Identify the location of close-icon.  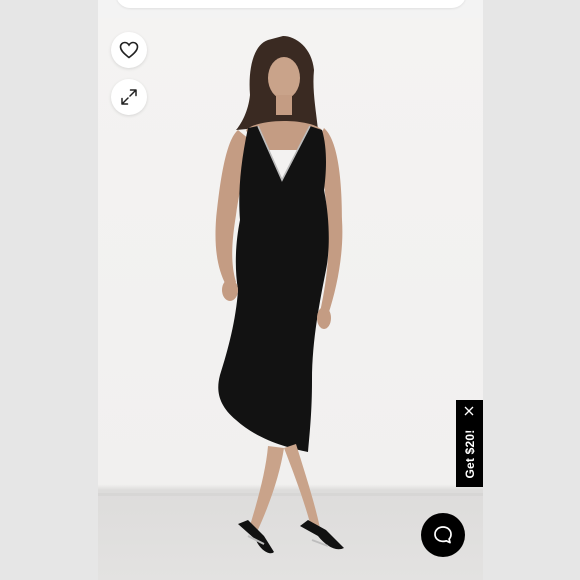
(469, 411).